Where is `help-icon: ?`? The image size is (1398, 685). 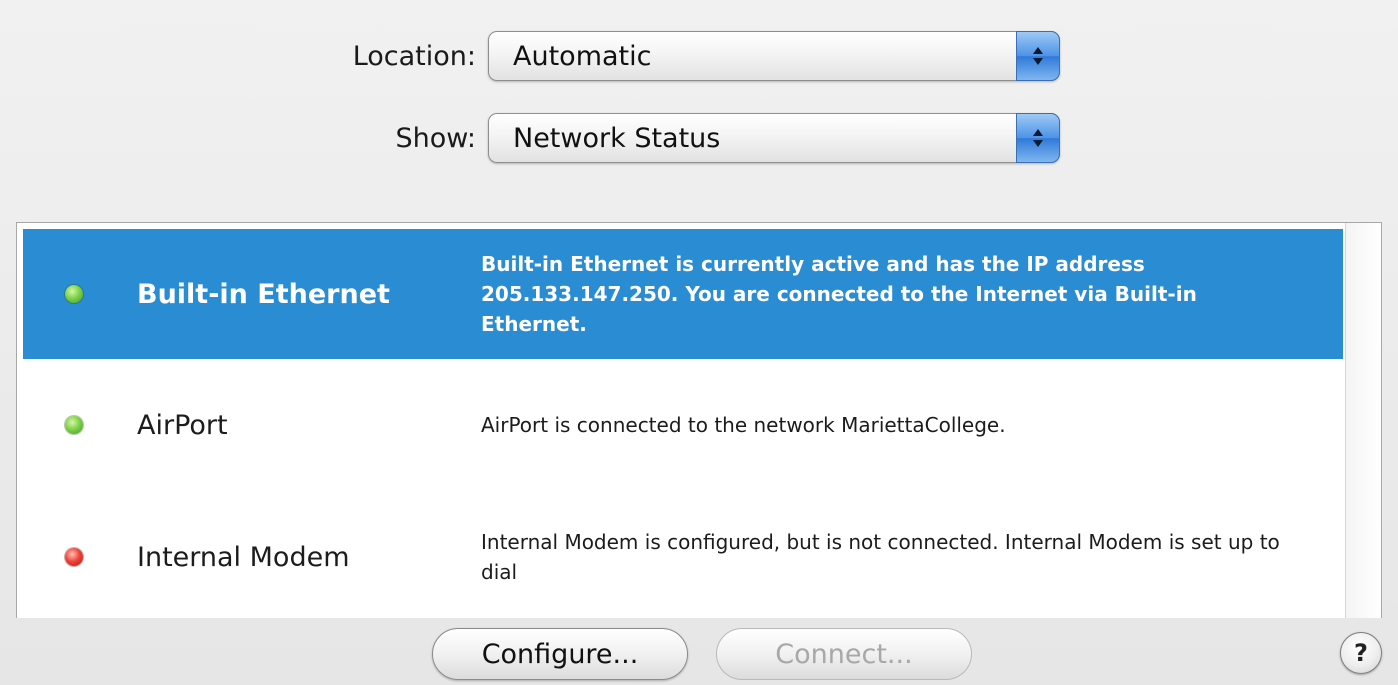
help-icon: ? is located at coordinates (1361, 653).